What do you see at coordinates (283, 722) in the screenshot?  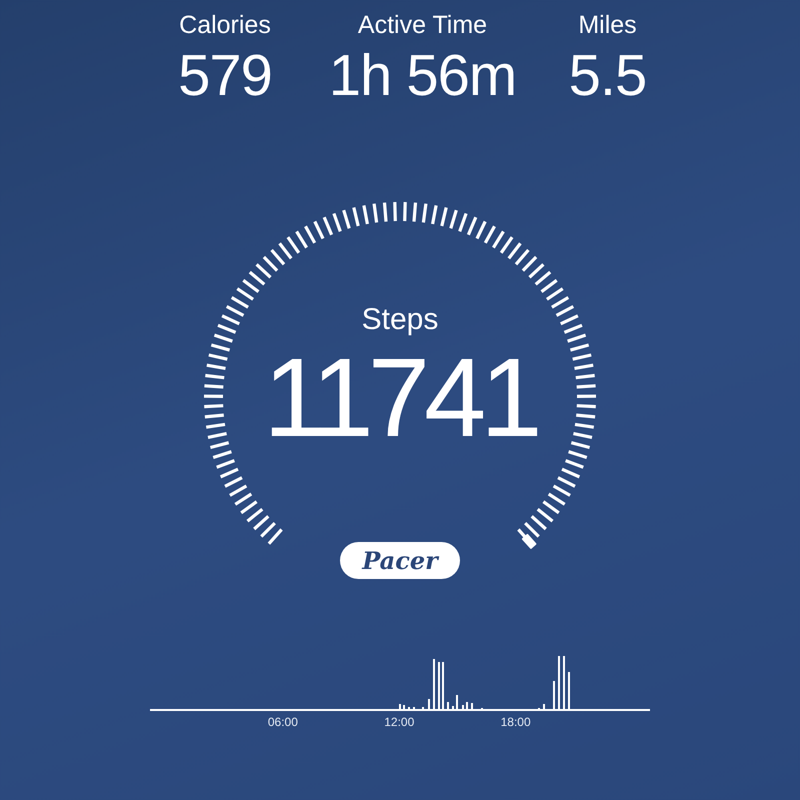 I see `time-label: 06:00` at bounding box center [283, 722].